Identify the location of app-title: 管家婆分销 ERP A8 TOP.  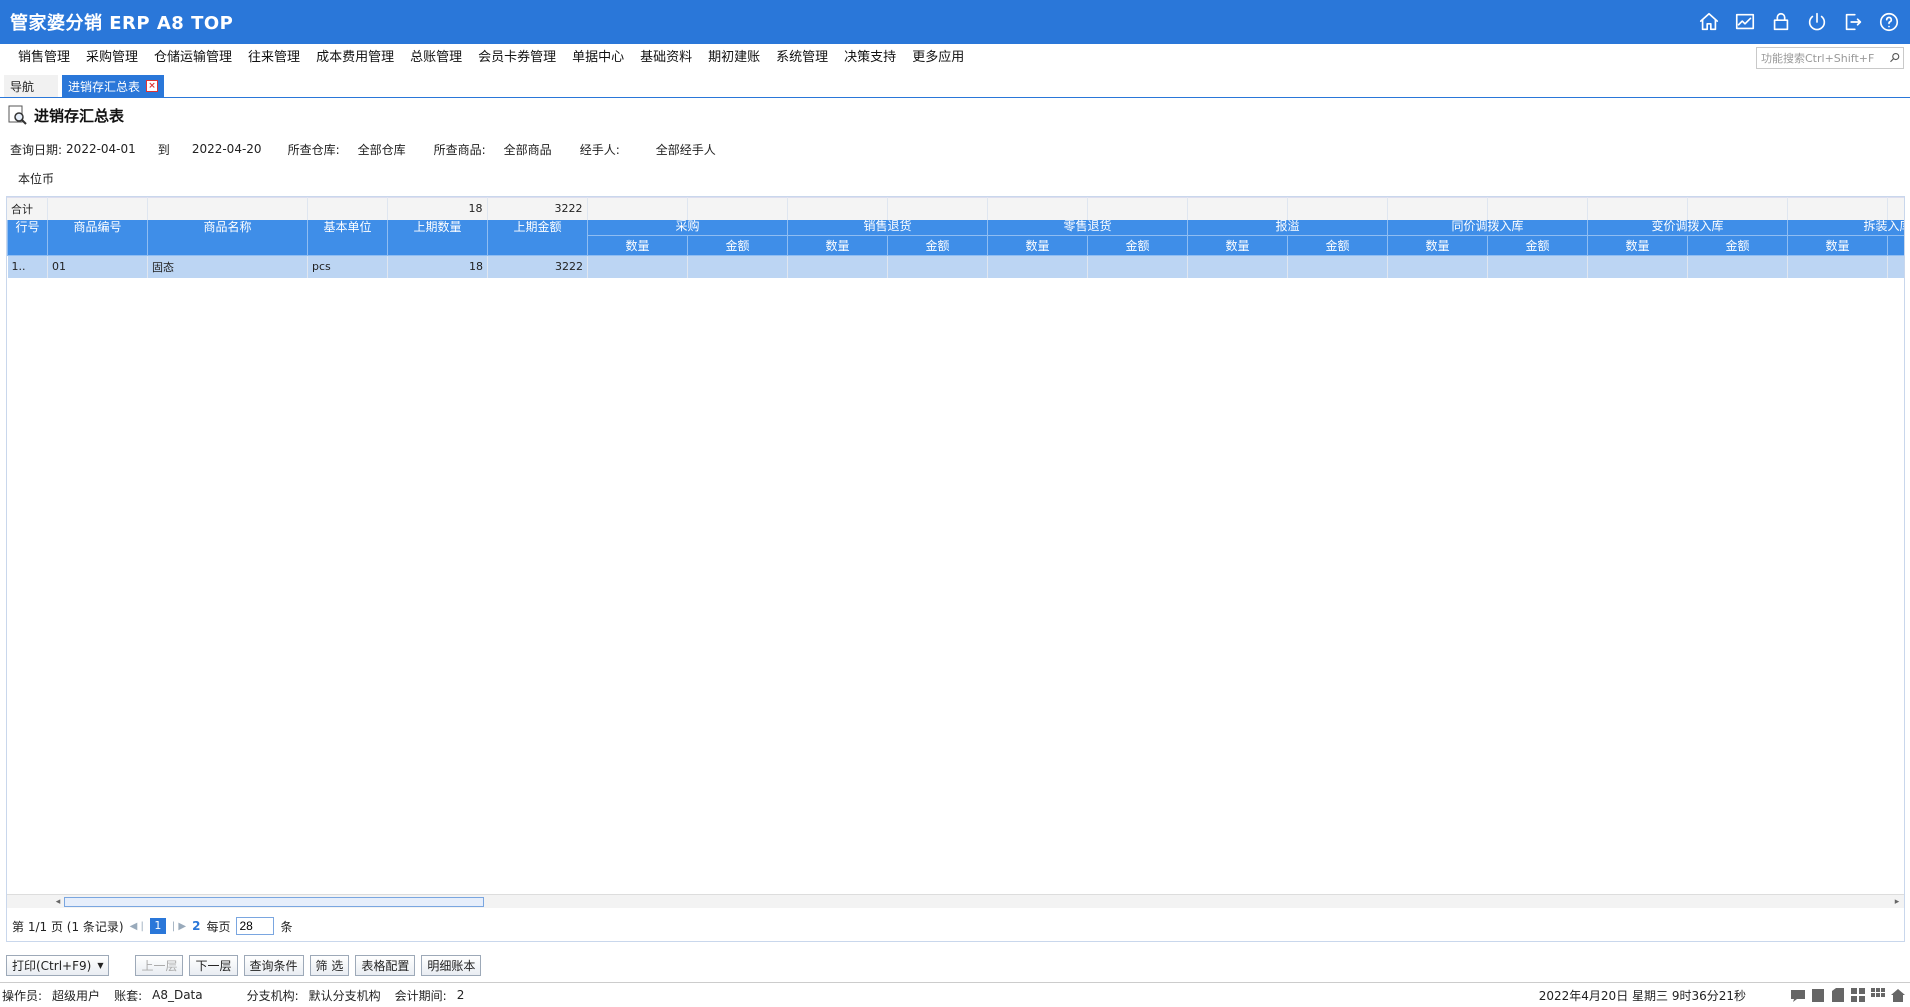
(122, 23).